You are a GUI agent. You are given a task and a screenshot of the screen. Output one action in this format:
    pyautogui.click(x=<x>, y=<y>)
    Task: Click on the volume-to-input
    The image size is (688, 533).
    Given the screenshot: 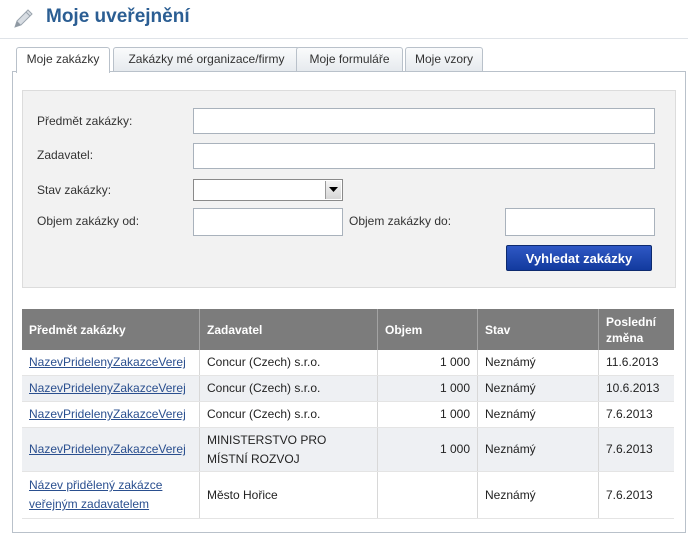 What is the action you would take?
    pyautogui.click(x=580, y=222)
    